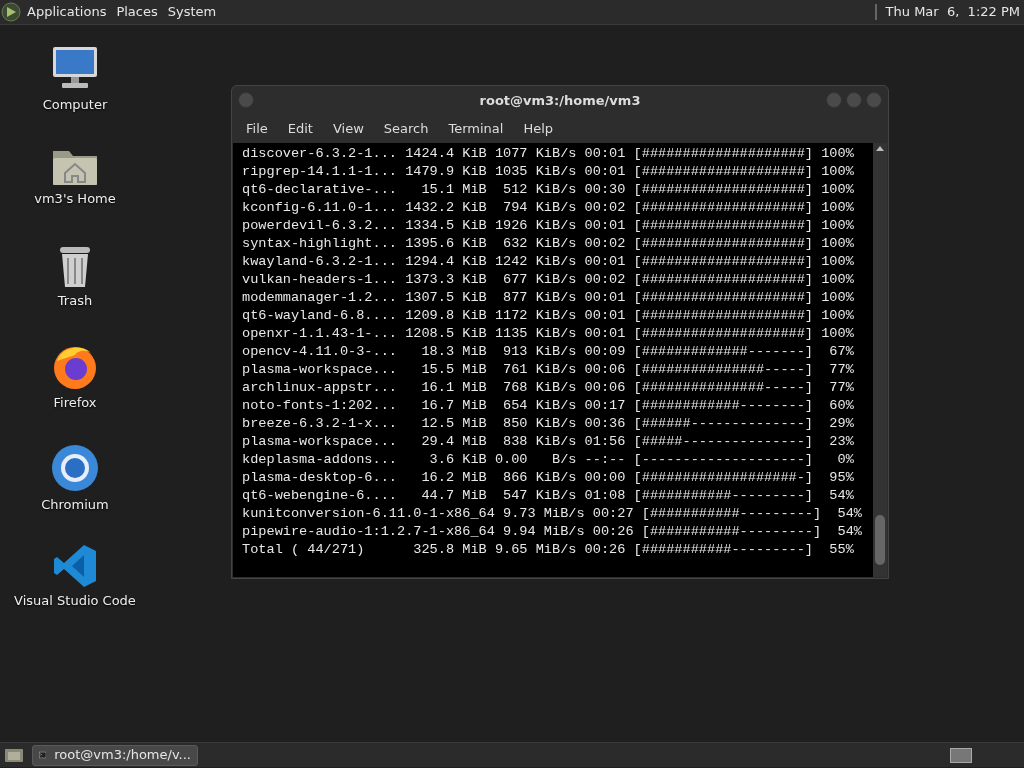  What do you see at coordinates (880, 148) in the screenshot?
I see `scroll-up-arrow-icon` at bounding box center [880, 148].